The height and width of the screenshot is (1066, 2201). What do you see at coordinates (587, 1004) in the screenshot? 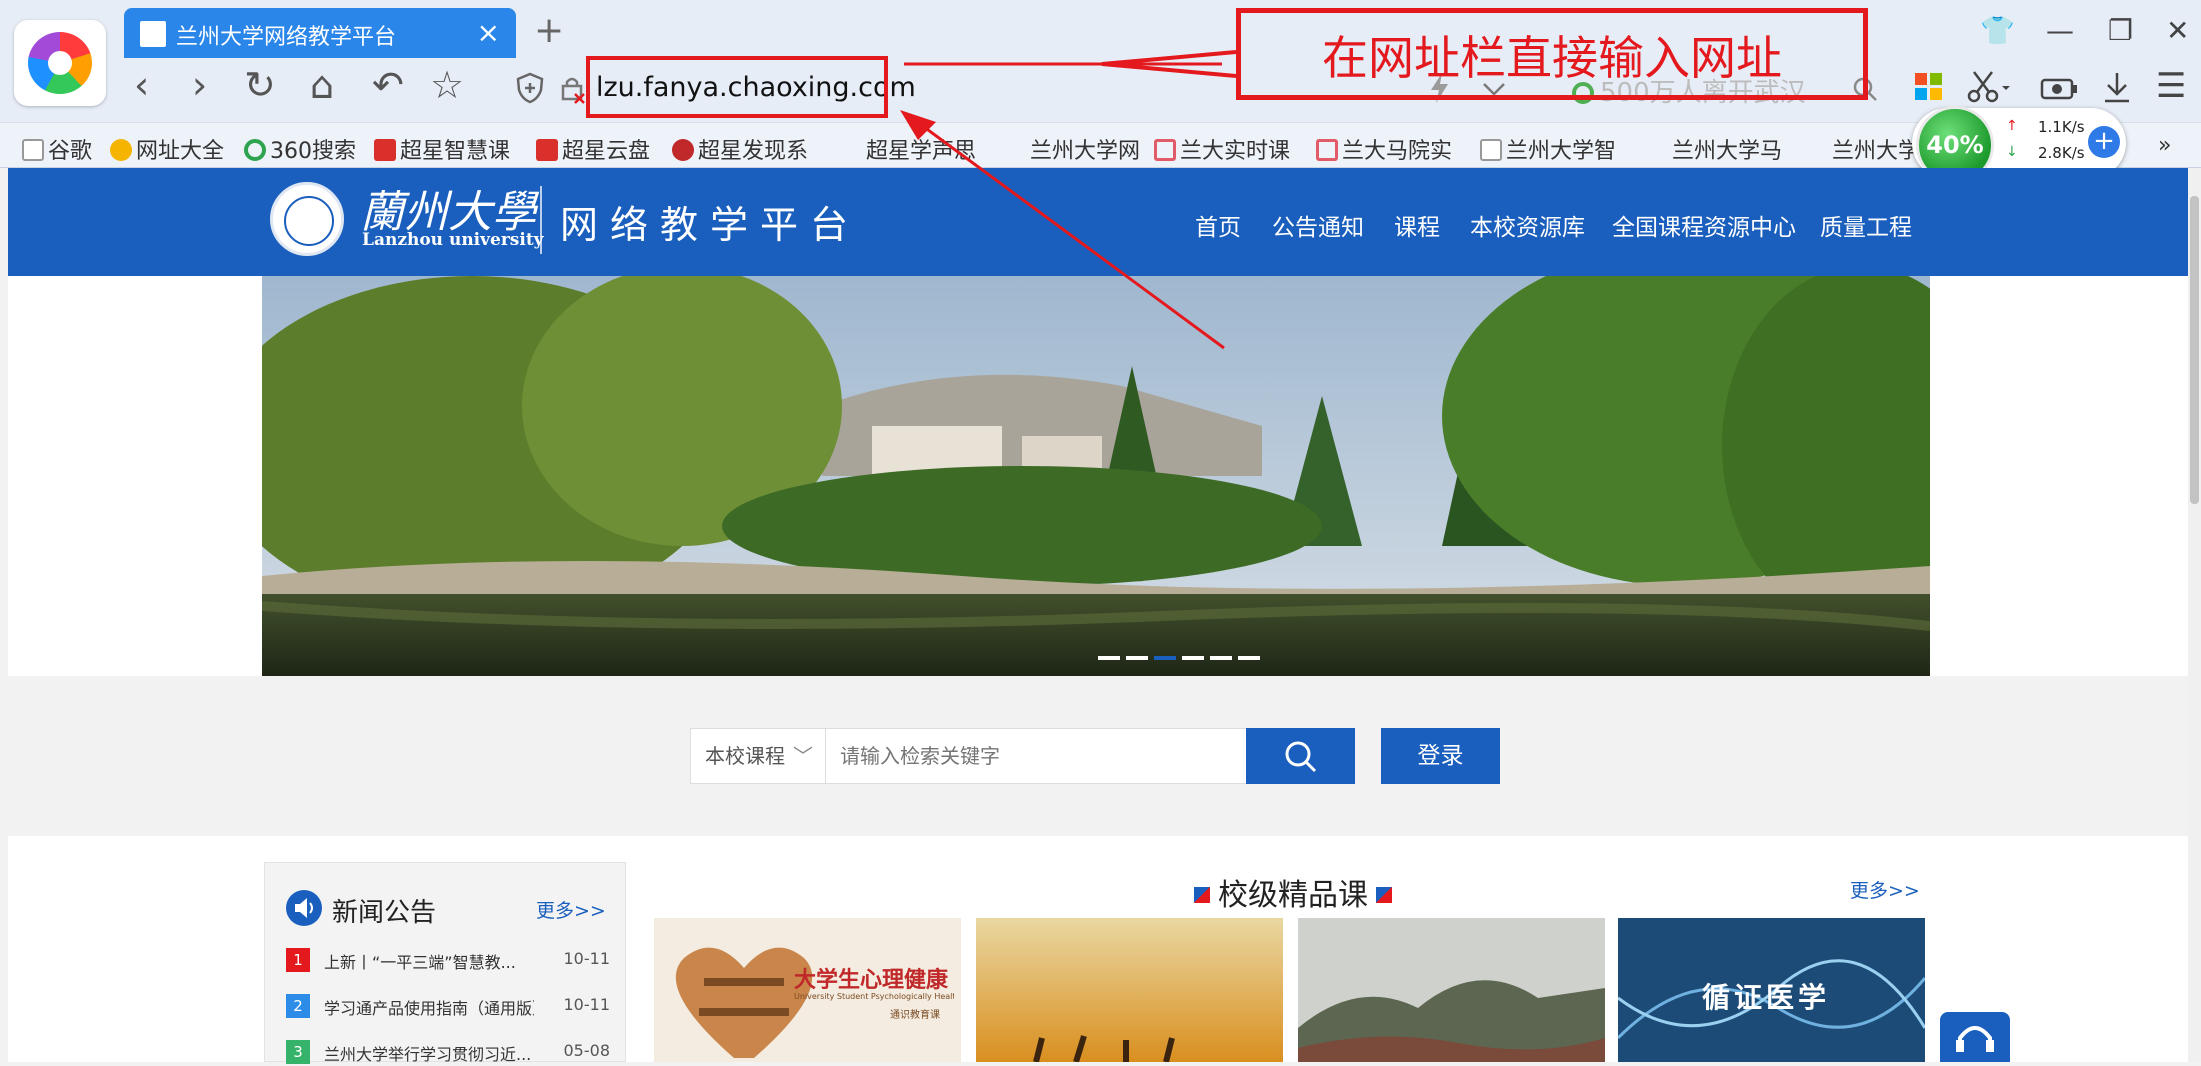
I see `news-item-date: 10-11` at bounding box center [587, 1004].